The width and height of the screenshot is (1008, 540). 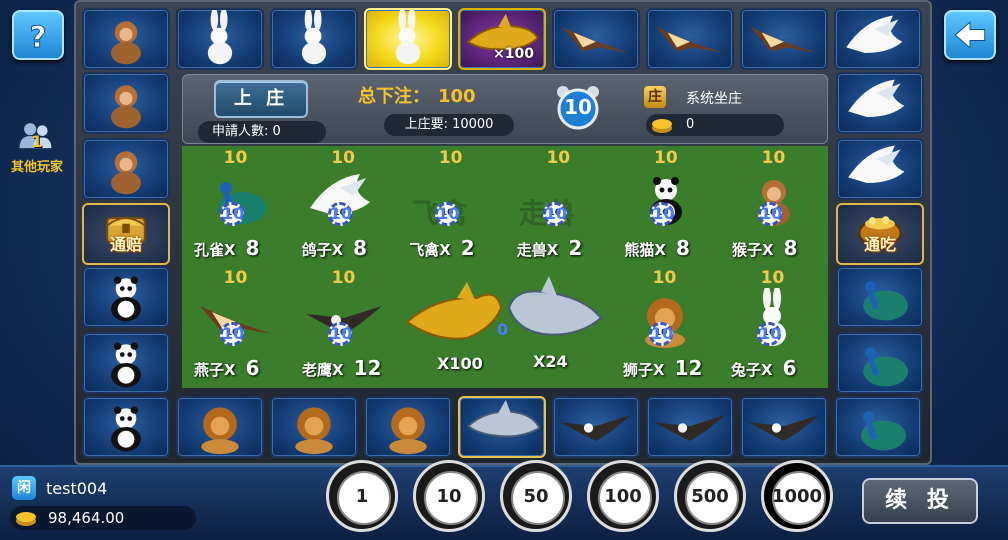 I want to click on monkey-icon, so click(x=126, y=43).